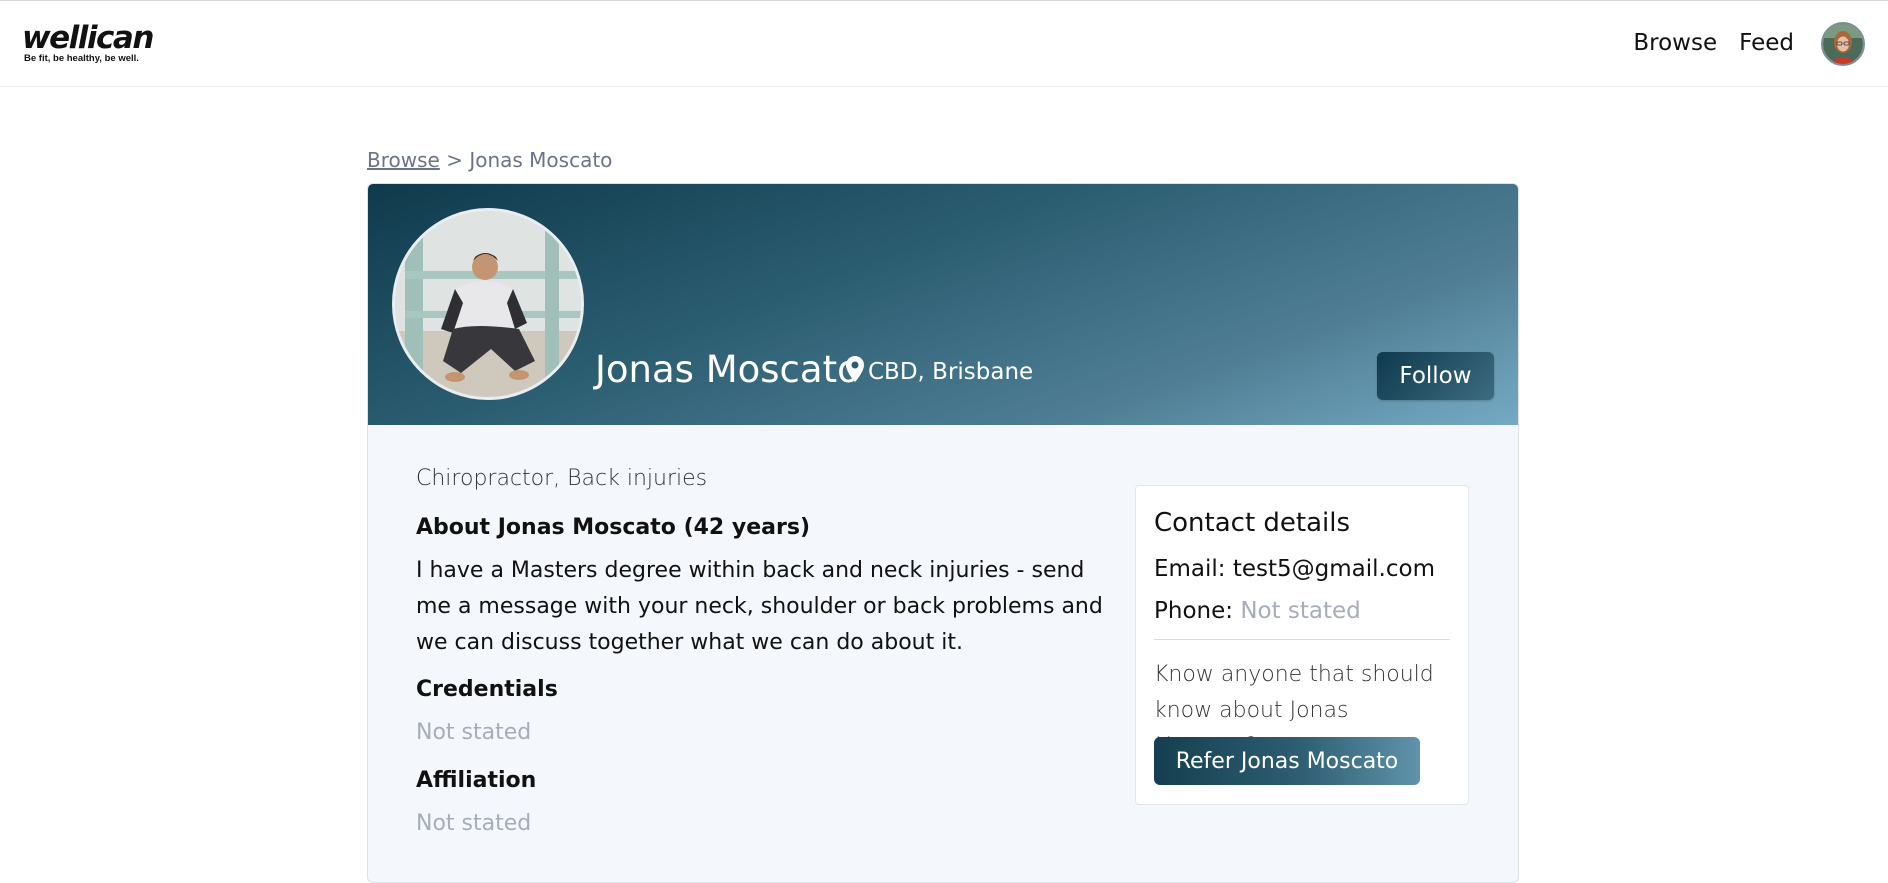  I want to click on location-text: CBD, Brisbane, so click(951, 372).